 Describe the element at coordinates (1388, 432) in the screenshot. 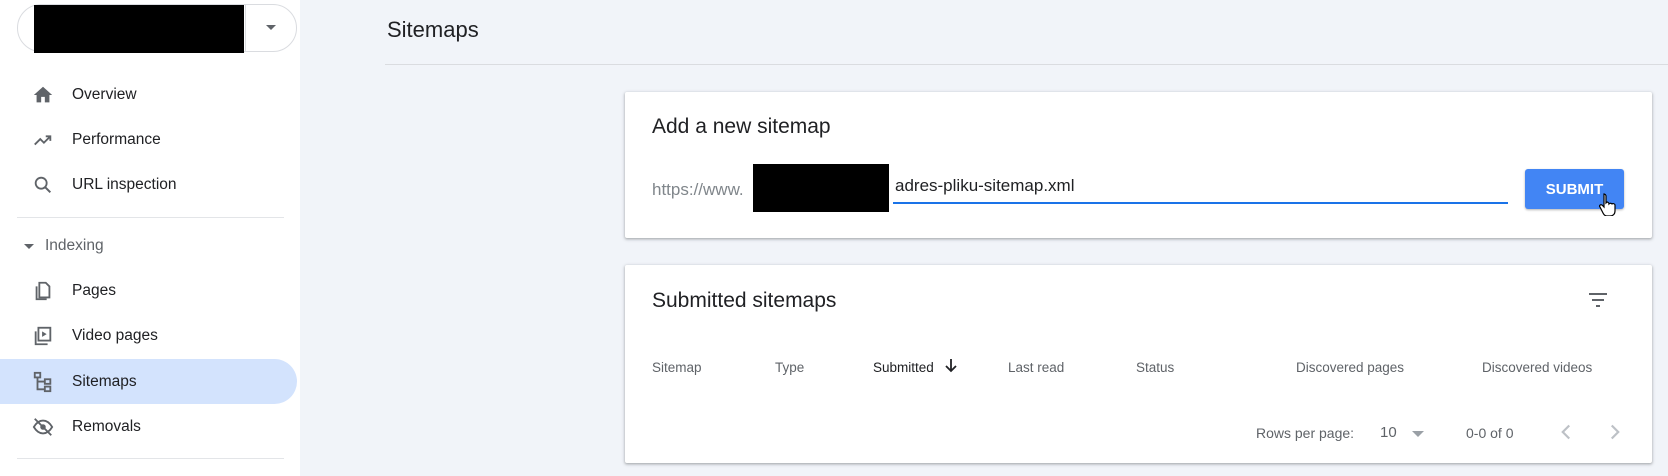

I see `rows-per-page-select: 10` at that location.